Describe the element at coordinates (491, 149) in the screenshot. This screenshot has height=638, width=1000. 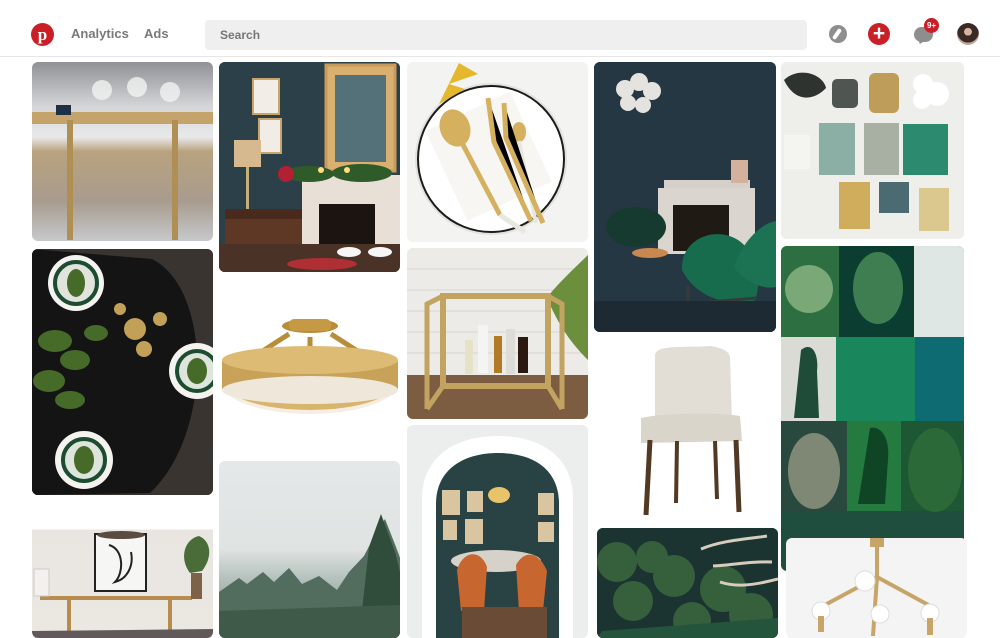
I see `cutlery-plate-illustration` at that location.